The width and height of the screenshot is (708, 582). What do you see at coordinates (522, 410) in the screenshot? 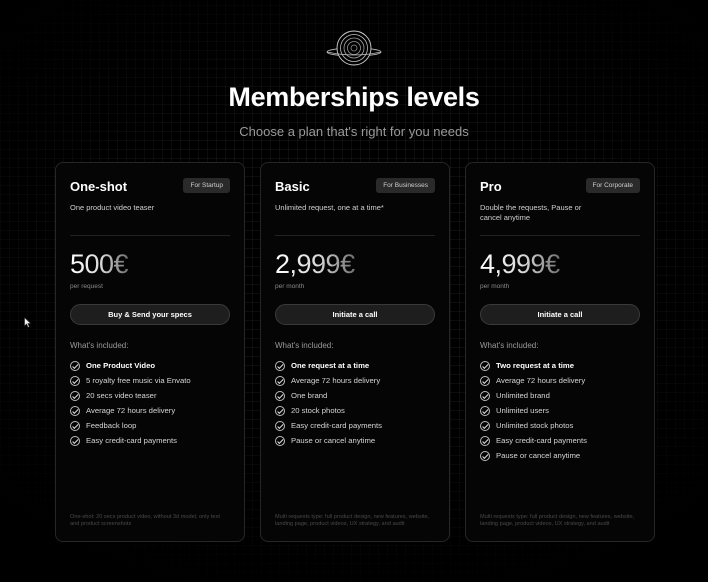
I see `feature-label: Unlimited users` at bounding box center [522, 410].